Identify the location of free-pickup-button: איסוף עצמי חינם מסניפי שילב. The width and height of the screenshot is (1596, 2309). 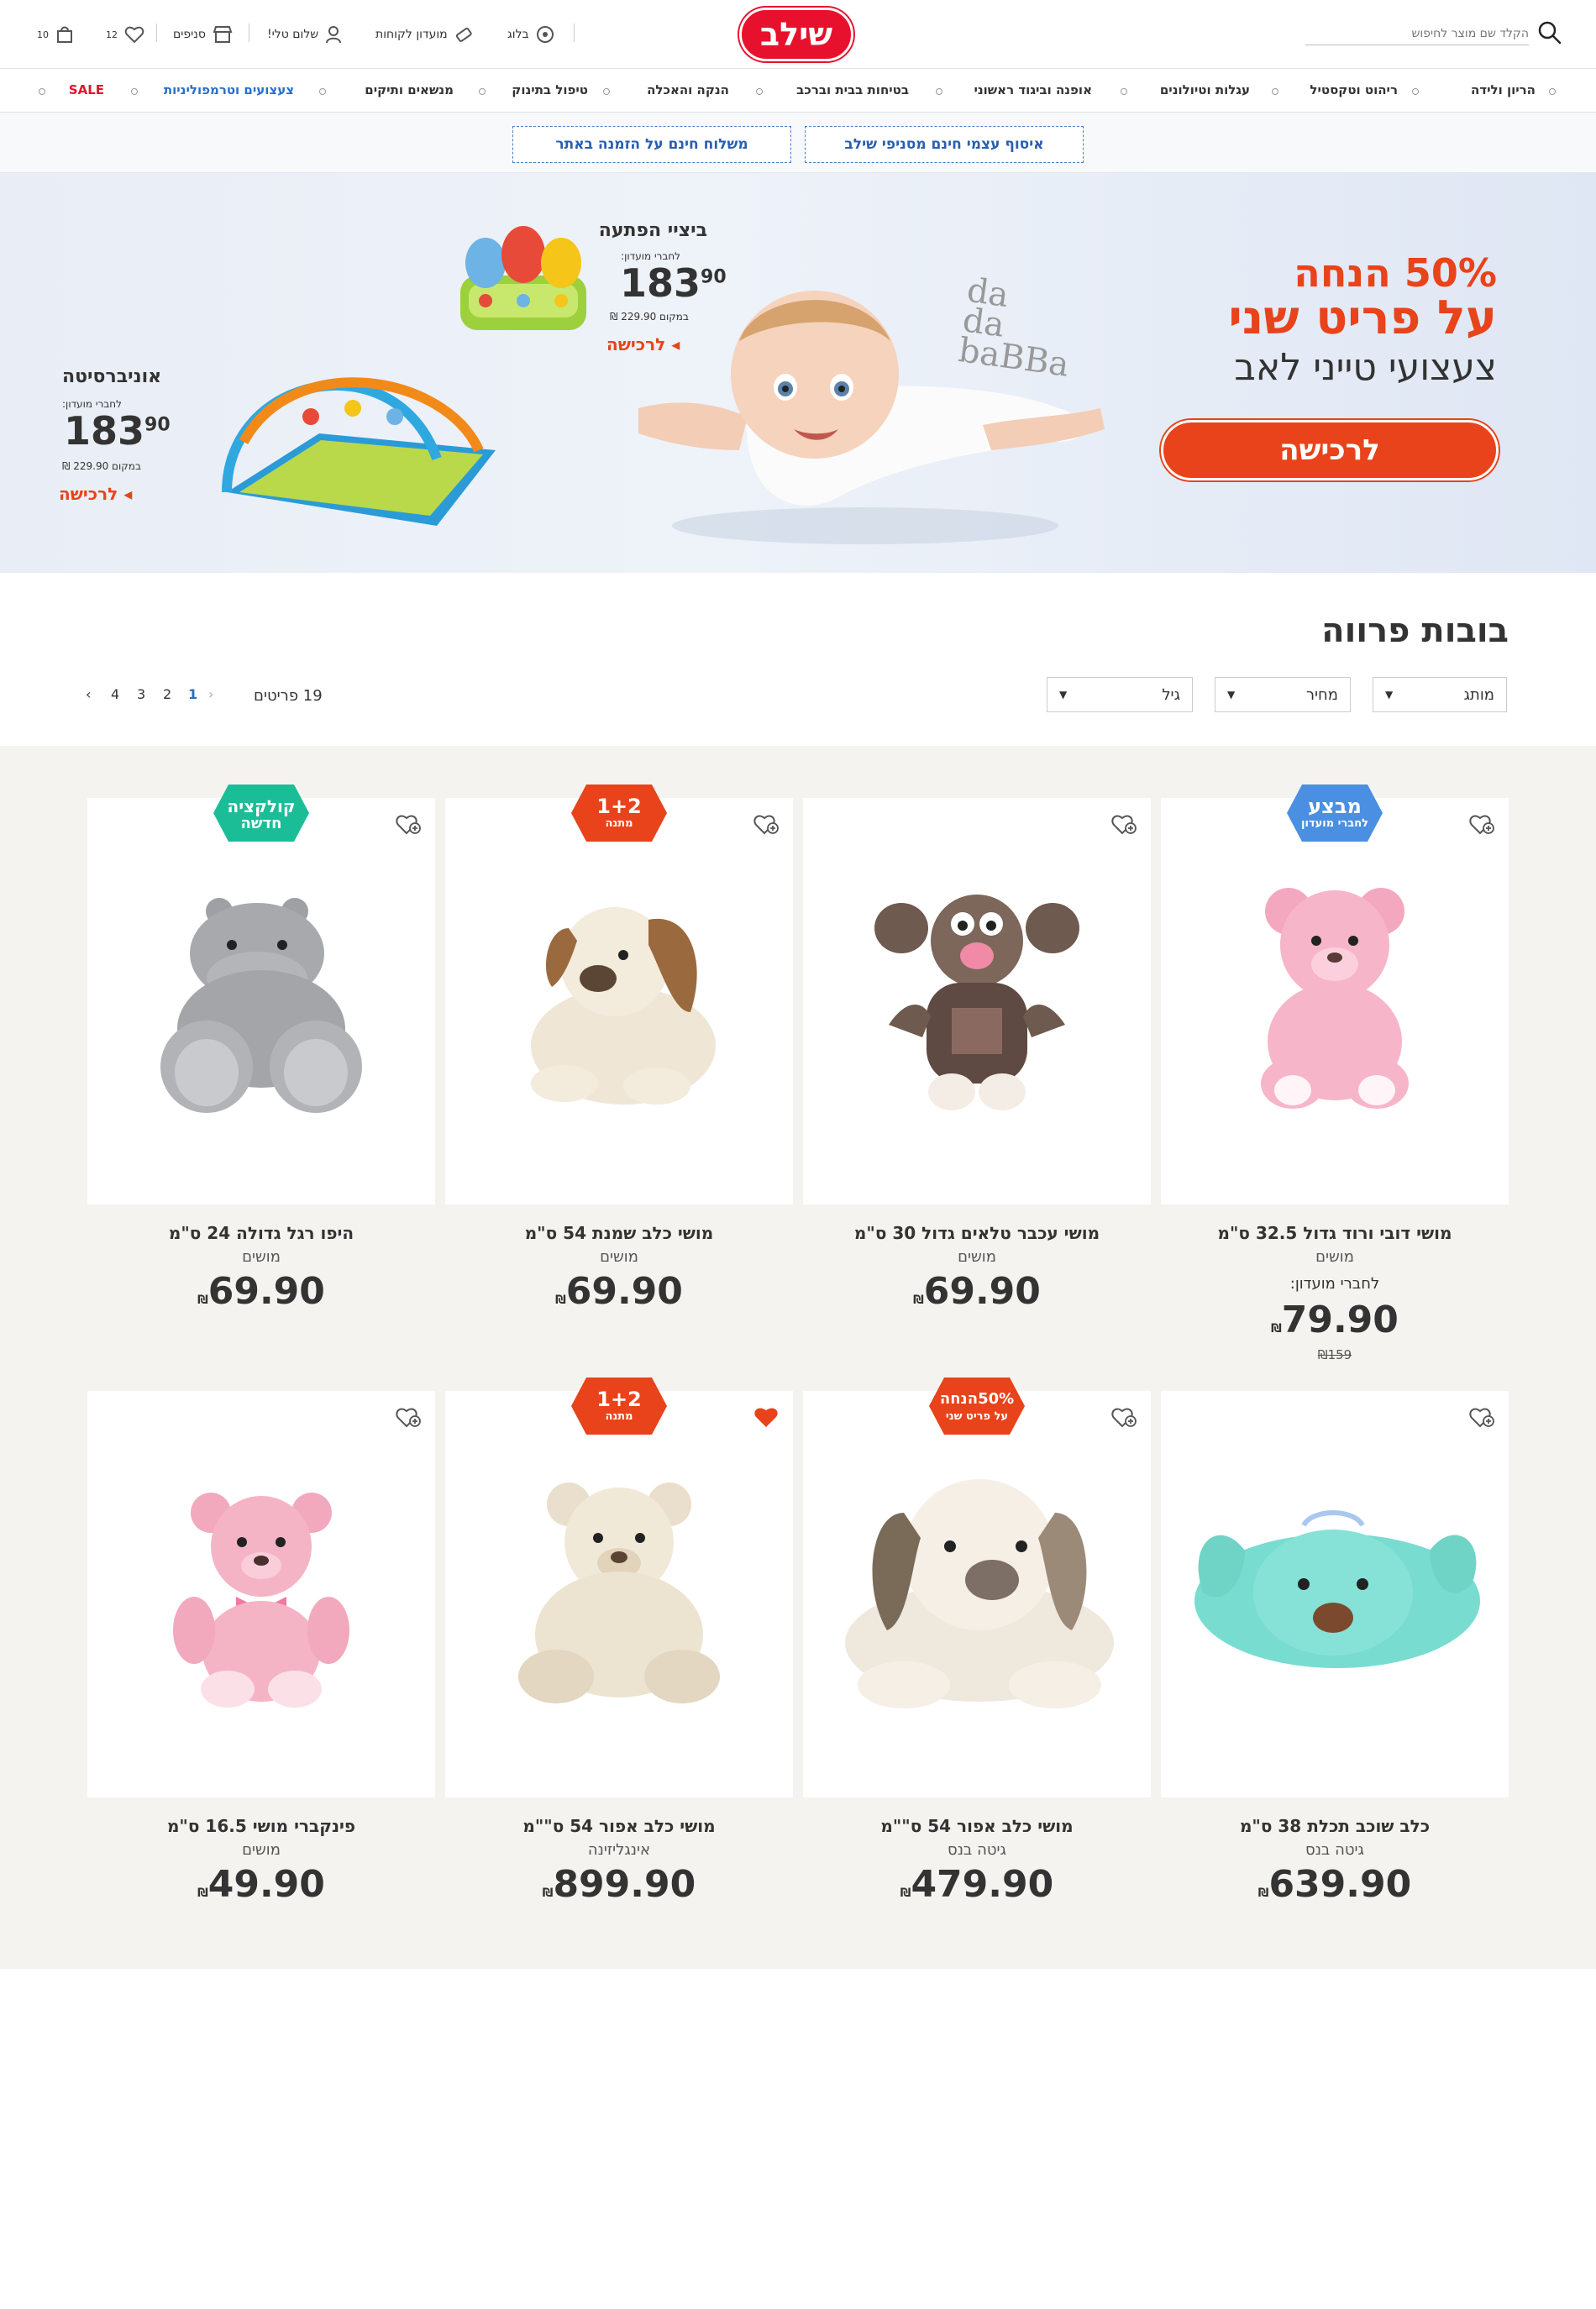
(944, 144).